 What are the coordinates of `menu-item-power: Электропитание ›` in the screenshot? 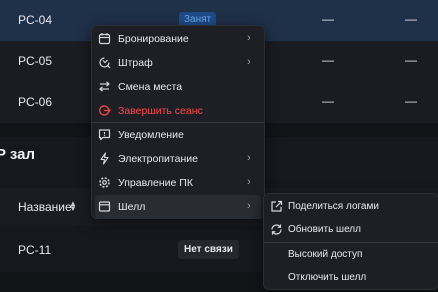 It's located at (178, 159).